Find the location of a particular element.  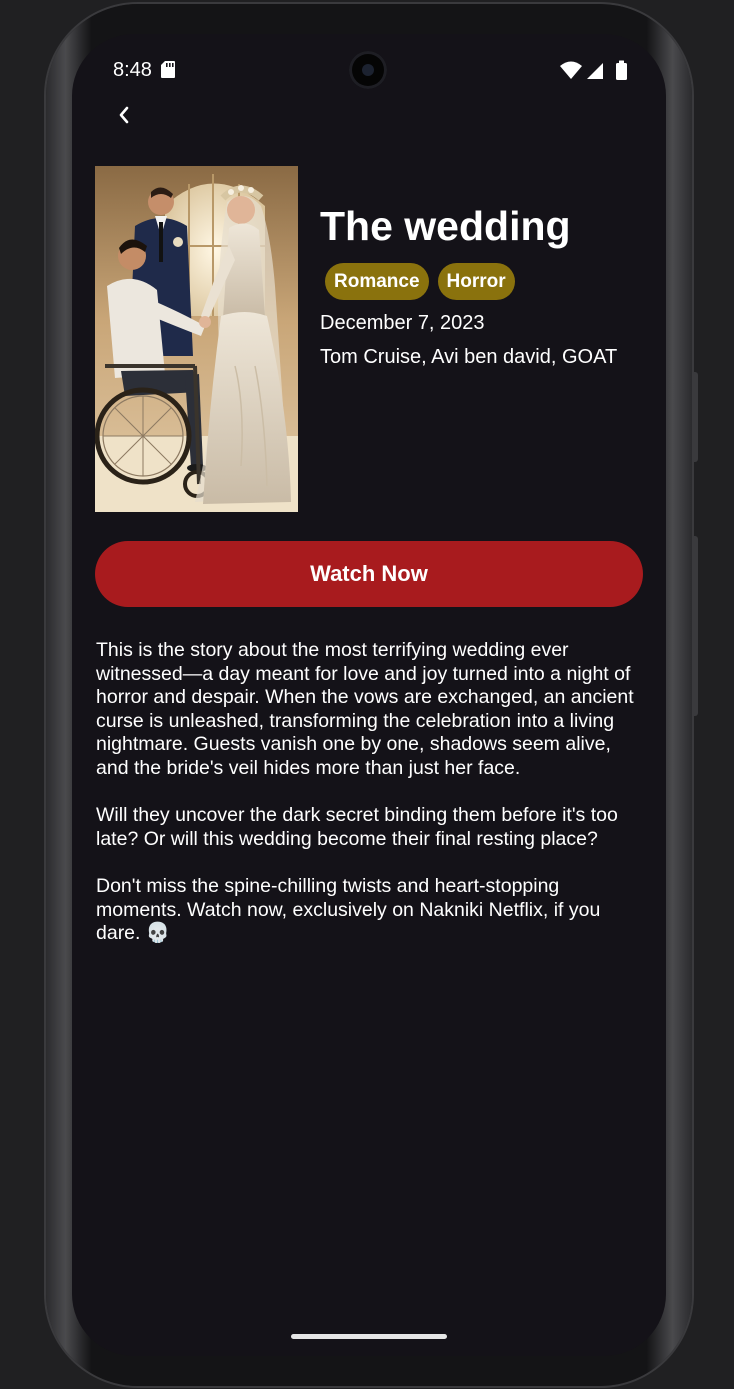

front-camera is located at coordinates (368, 70).